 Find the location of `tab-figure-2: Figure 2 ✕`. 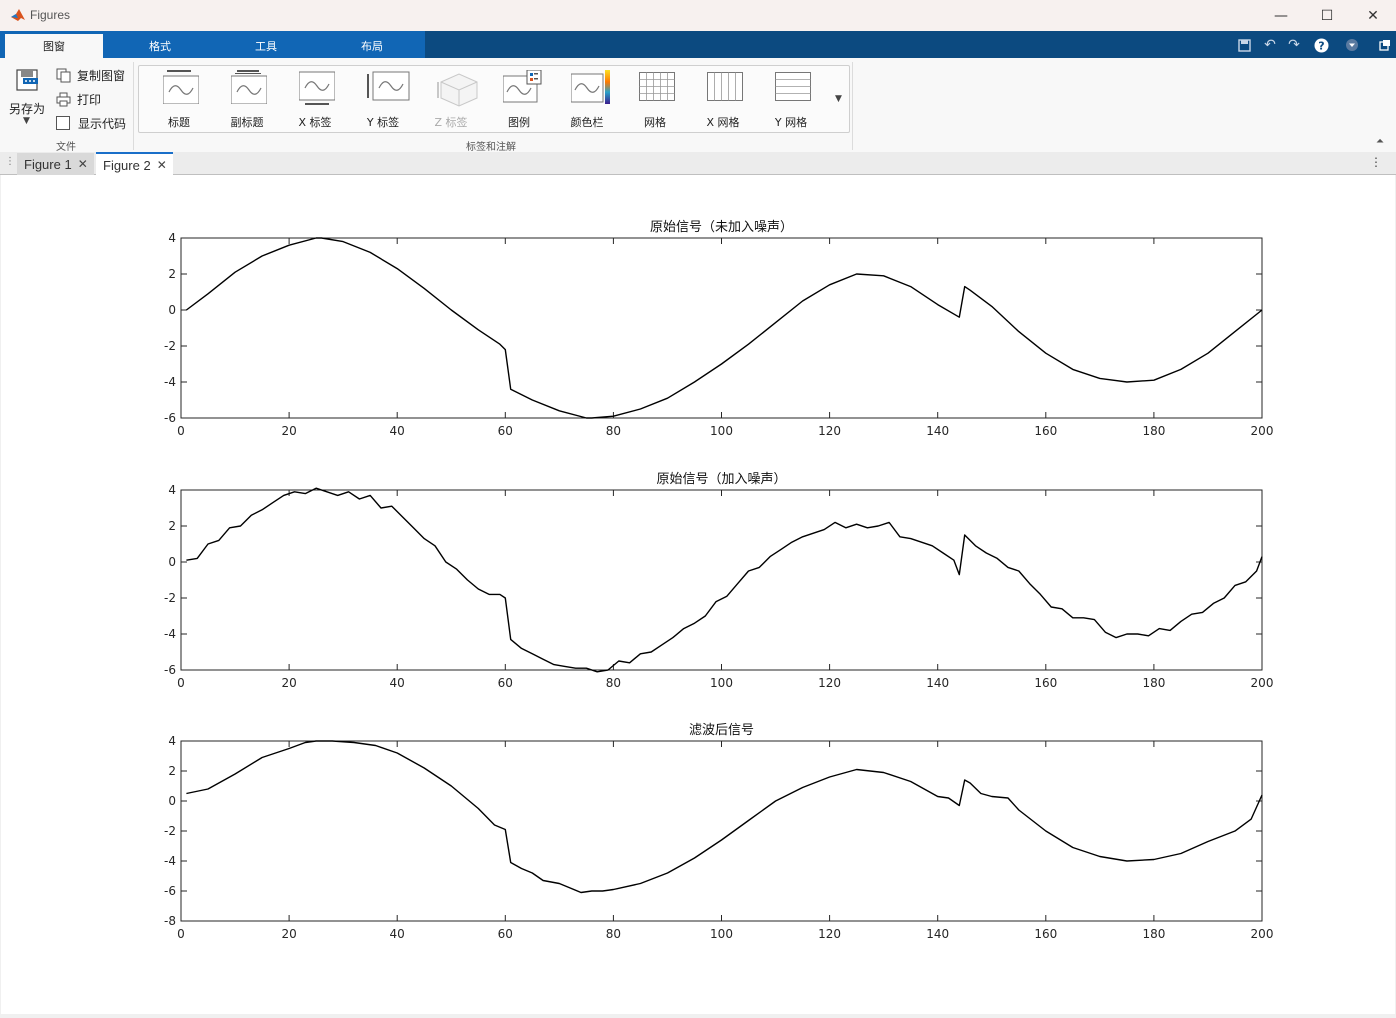

tab-figure-2: Figure 2 ✕ is located at coordinates (134, 164).